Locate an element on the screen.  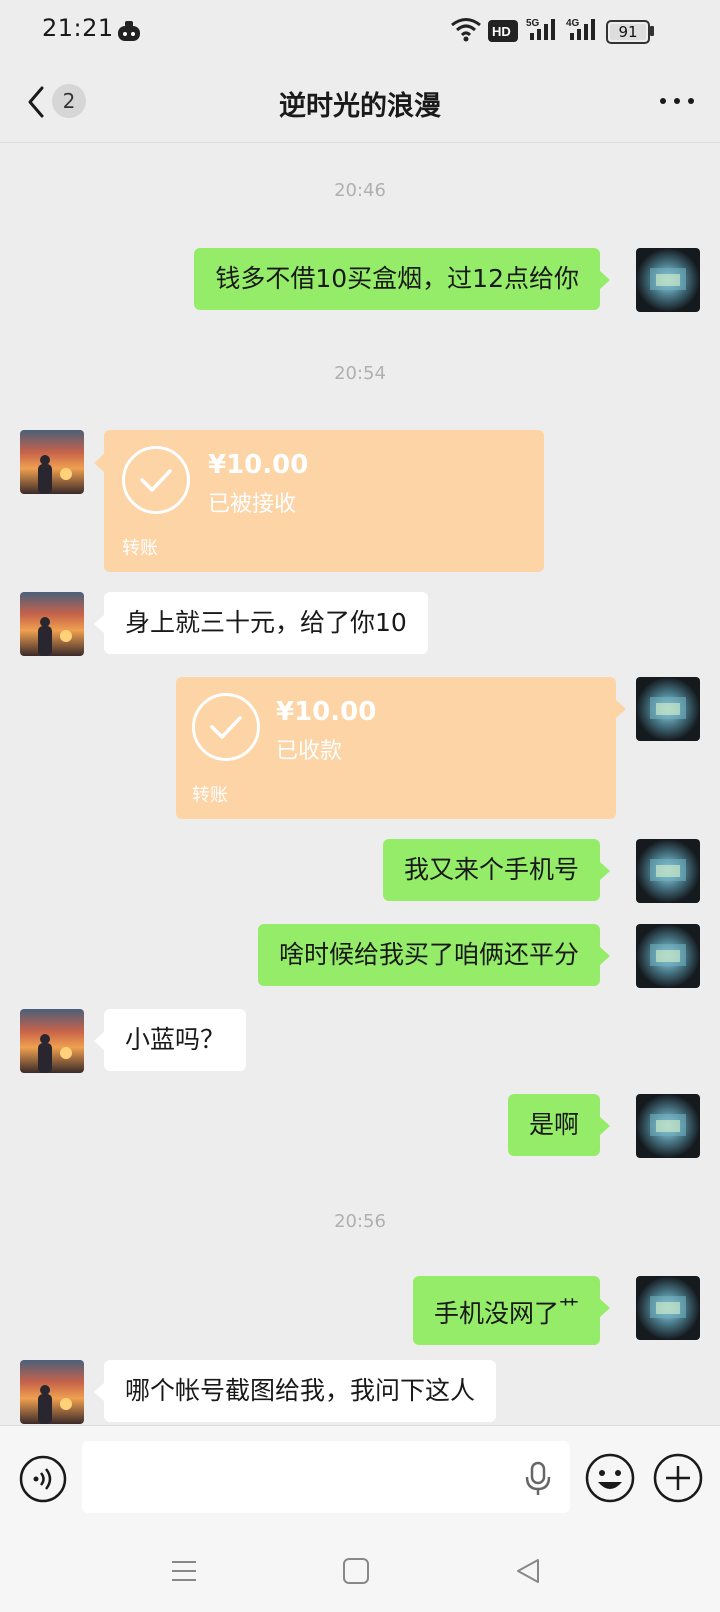
chat-header: 2 逆时光的浪漫 is located at coordinates (360, 102).